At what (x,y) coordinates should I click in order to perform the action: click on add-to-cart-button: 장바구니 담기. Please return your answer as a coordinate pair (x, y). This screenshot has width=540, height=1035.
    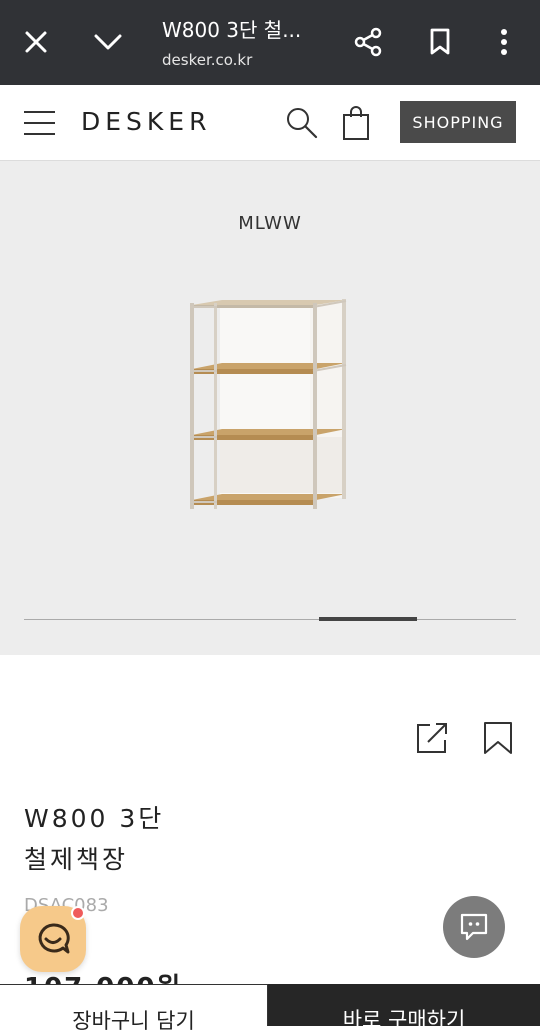
    Looking at the image, I should click on (134, 1008).